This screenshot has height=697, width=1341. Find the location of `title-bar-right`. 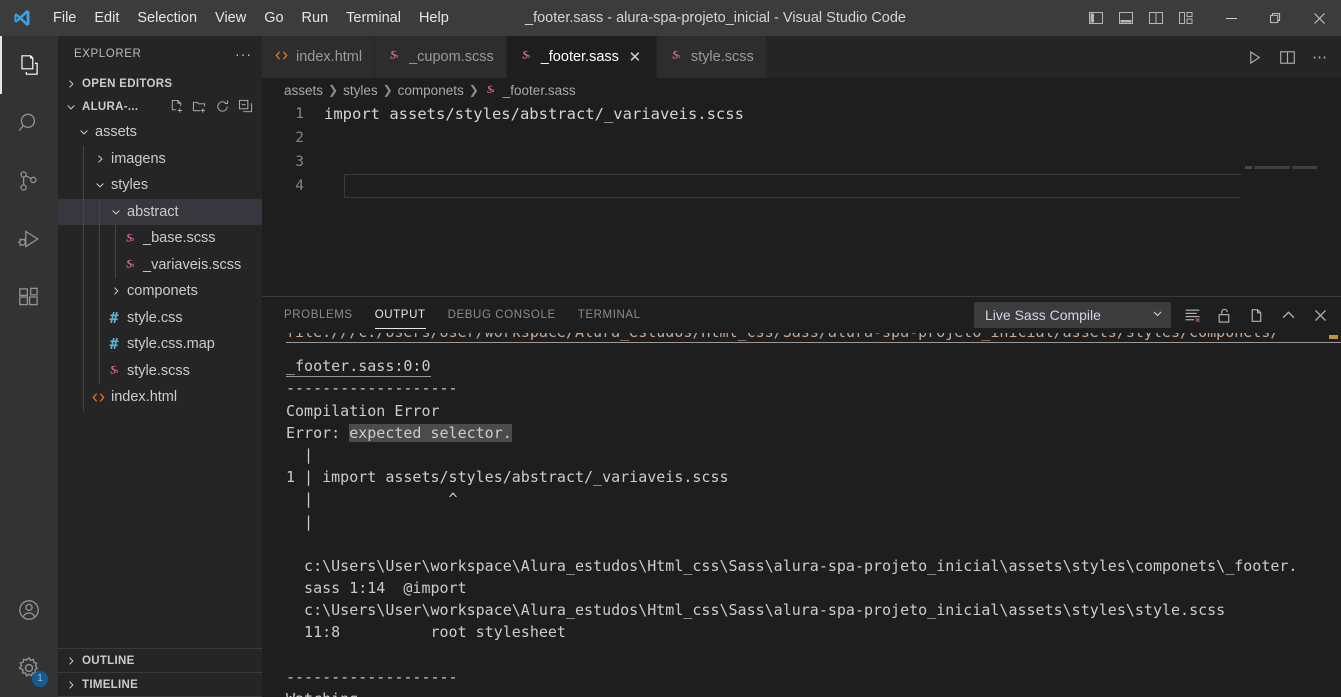

title-bar-right is located at coordinates (1213, 18).